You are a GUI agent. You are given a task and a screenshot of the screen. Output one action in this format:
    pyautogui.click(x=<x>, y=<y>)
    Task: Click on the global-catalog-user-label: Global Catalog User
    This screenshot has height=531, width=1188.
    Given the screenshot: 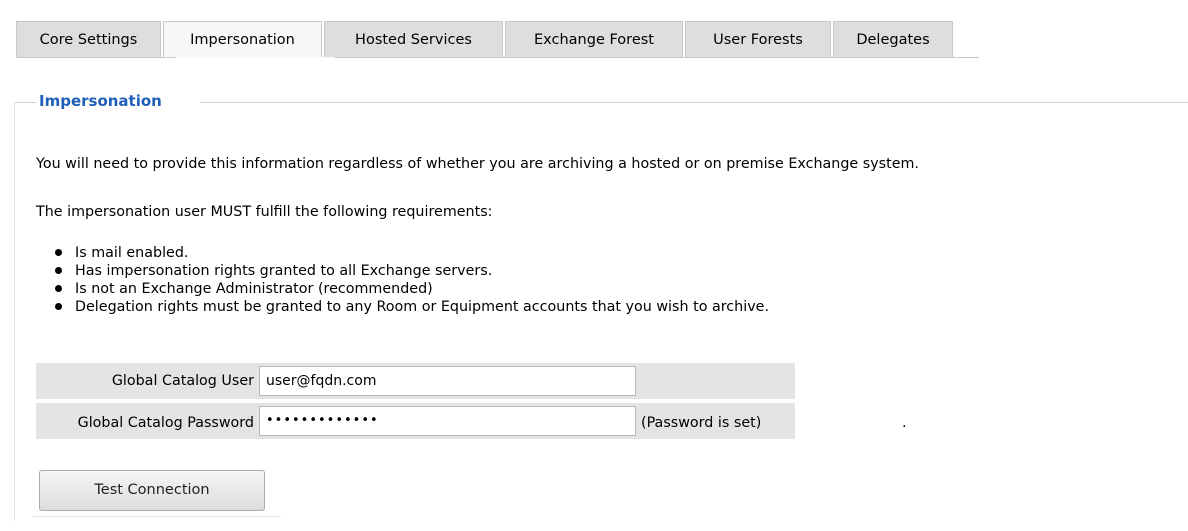 What is the action you would take?
    pyautogui.click(x=182, y=381)
    